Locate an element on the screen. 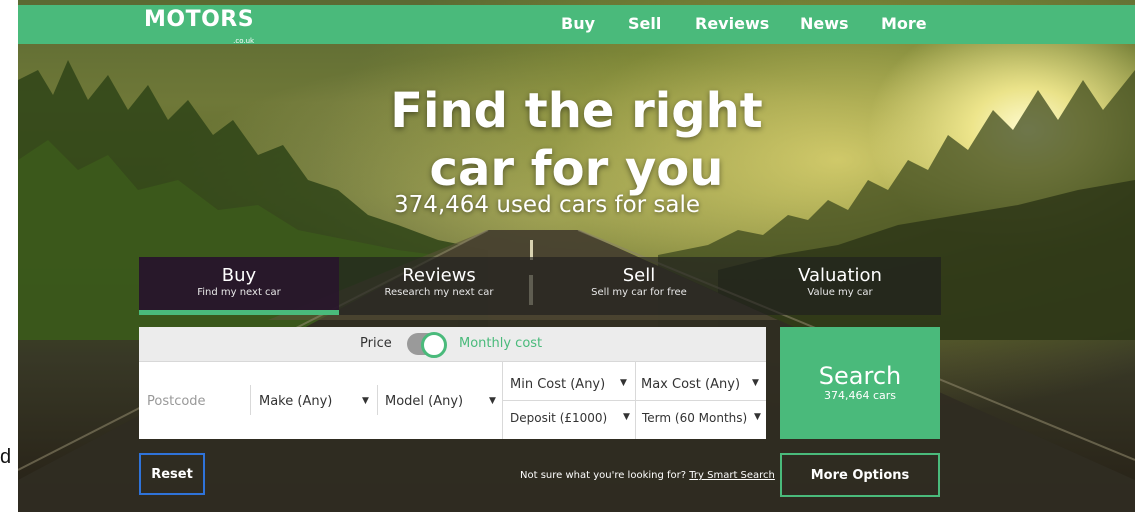 This screenshot has width=1135, height=512. smart-search-link: Try Smart Search is located at coordinates (732, 475).